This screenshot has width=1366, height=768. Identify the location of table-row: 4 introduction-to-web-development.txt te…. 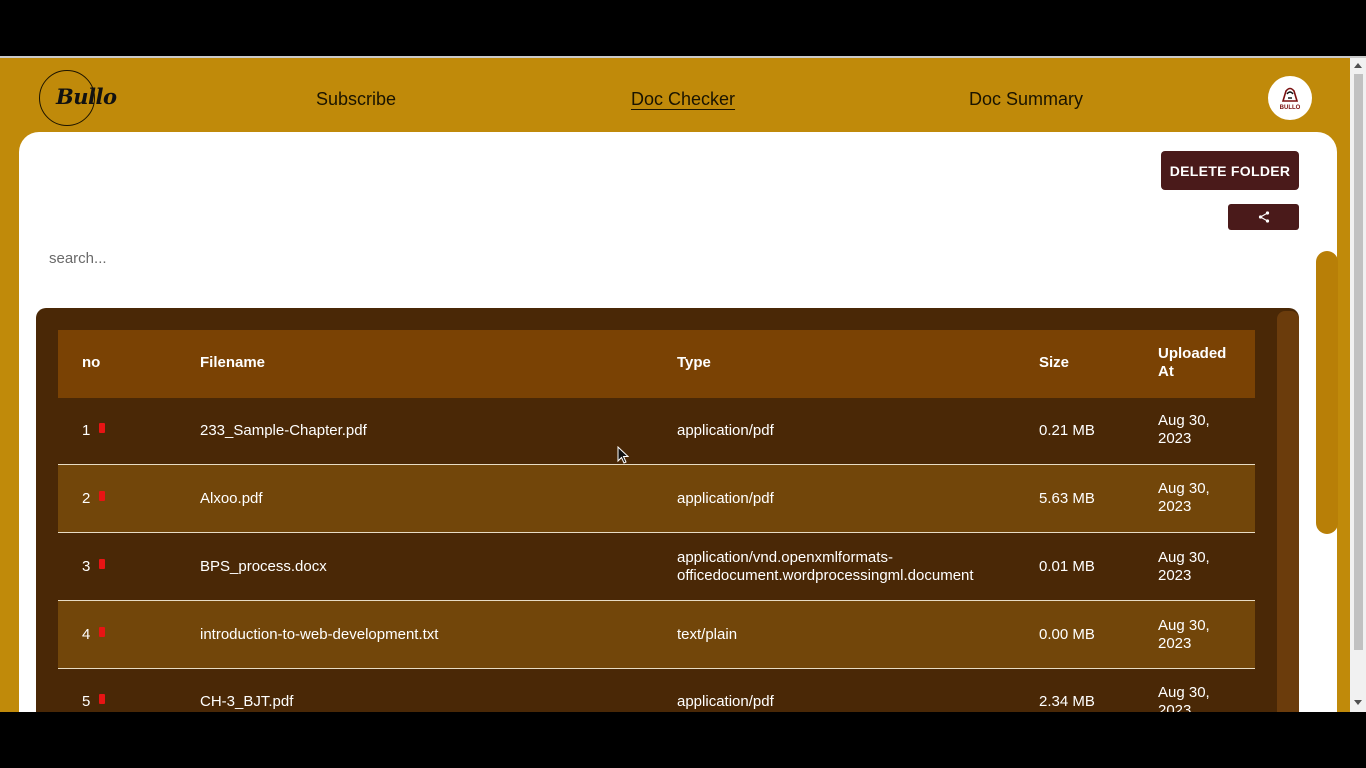
(656, 635).